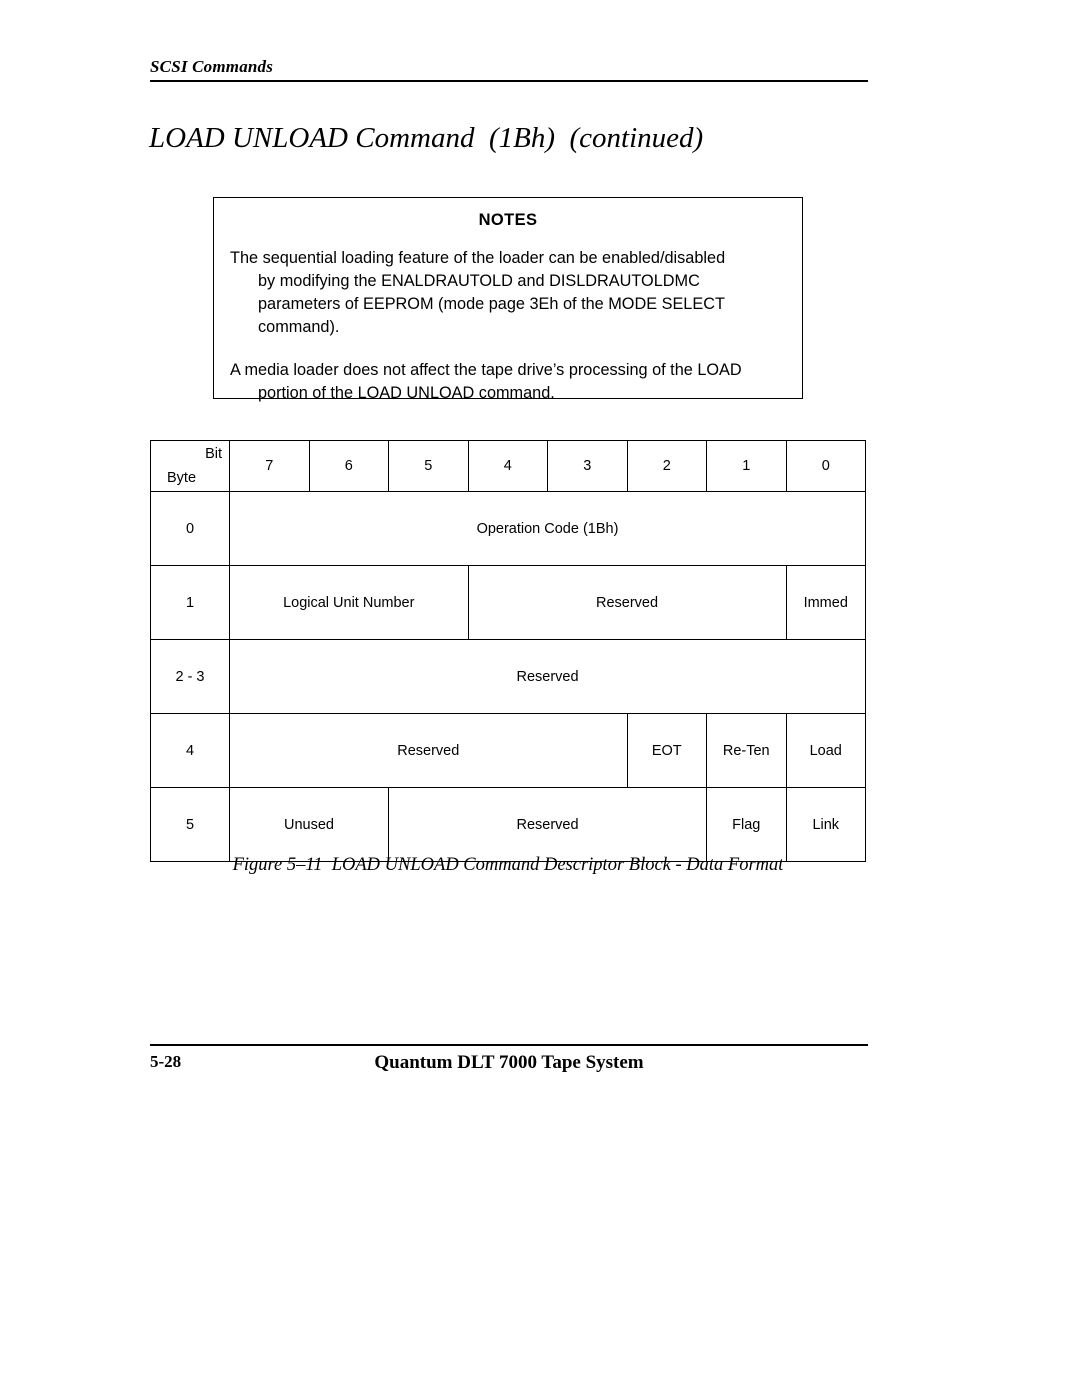 The image size is (1080, 1397). What do you see at coordinates (666, 750) in the screenshot?
I see `field-cell: EOT` at bounding box center [666, 750].